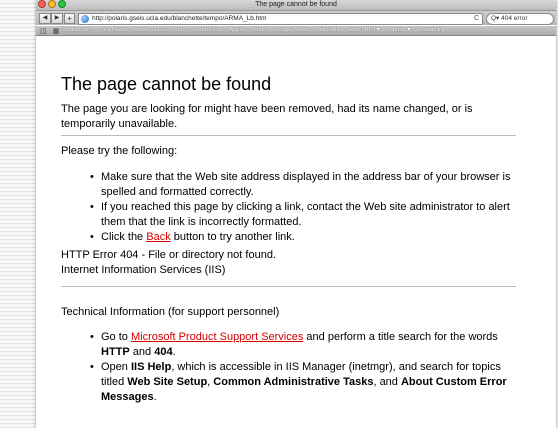  What do you see at coordinates (143, 270) in the screenshot?
I see `server-text: Internet Information Services (IIS)` at bounding box center [143, 270].